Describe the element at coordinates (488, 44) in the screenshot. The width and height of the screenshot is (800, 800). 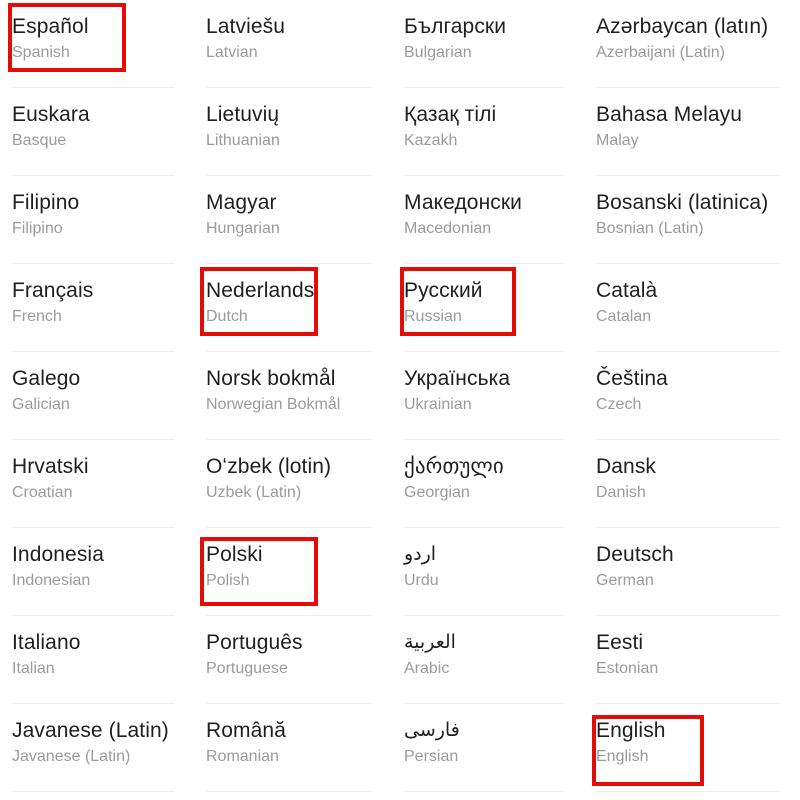
I see `language-item: Български Bulgarian` at that location.